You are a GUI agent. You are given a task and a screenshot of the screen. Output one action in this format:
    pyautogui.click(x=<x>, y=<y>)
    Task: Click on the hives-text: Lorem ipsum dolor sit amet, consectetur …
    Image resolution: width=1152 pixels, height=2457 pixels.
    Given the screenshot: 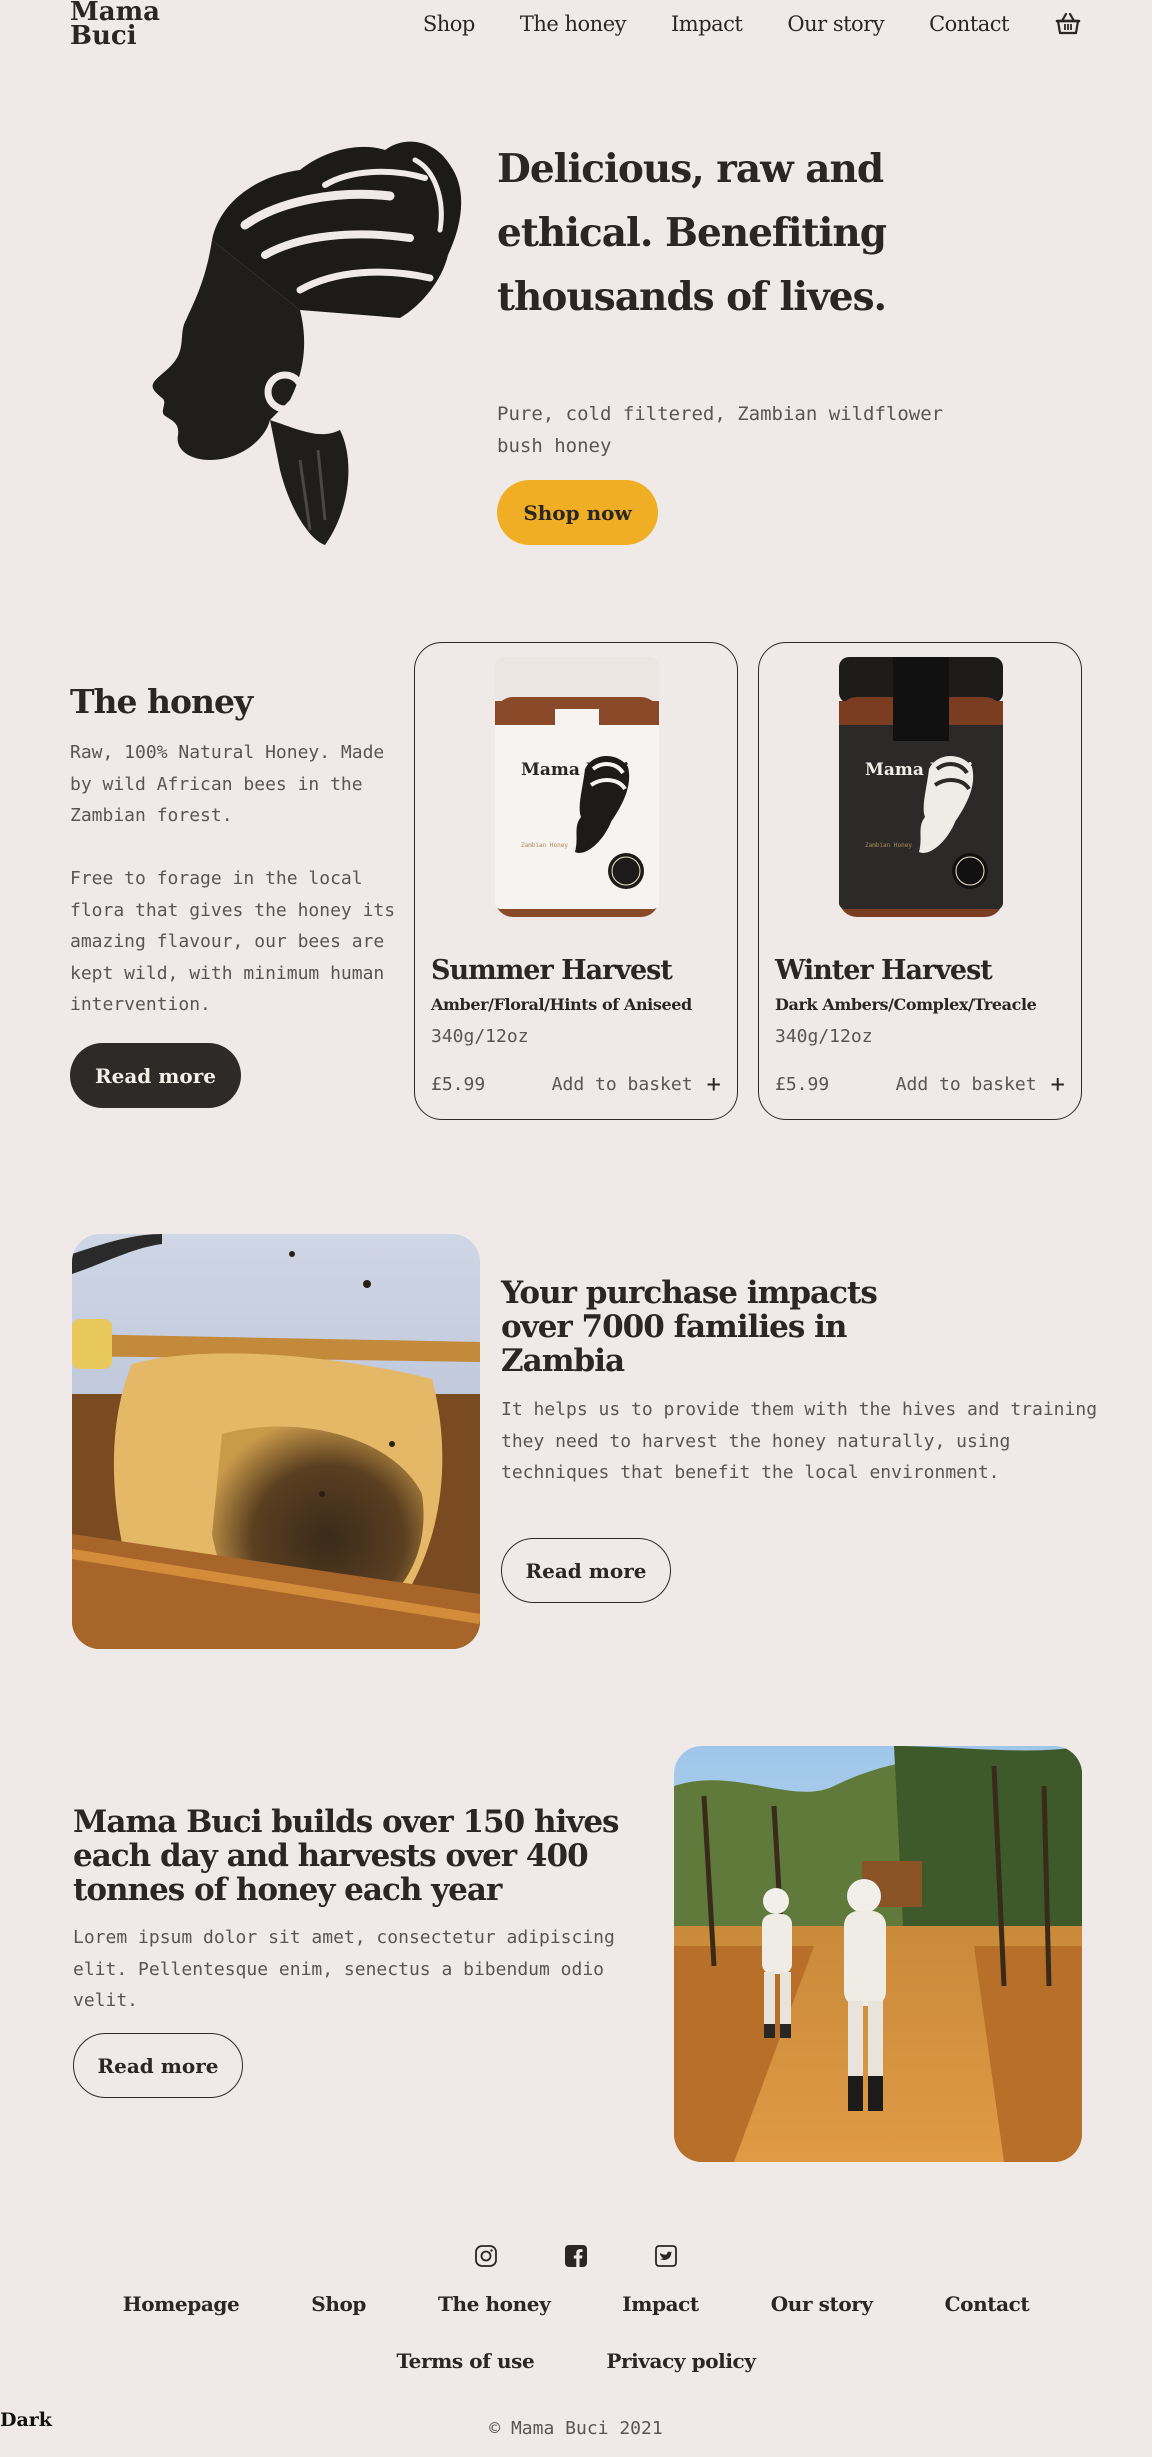 What is the action you would take?
    pyautogui.click(x=344, y=1969)
    